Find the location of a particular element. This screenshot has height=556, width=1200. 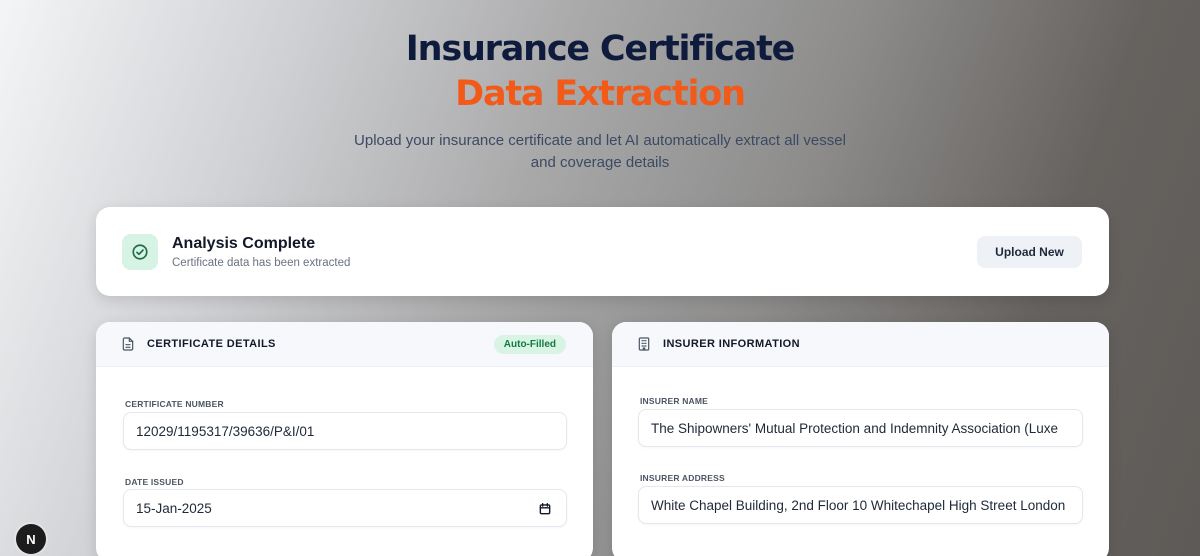

insurer-name-label: INSURER NAME is located at coordinates (674, 401).